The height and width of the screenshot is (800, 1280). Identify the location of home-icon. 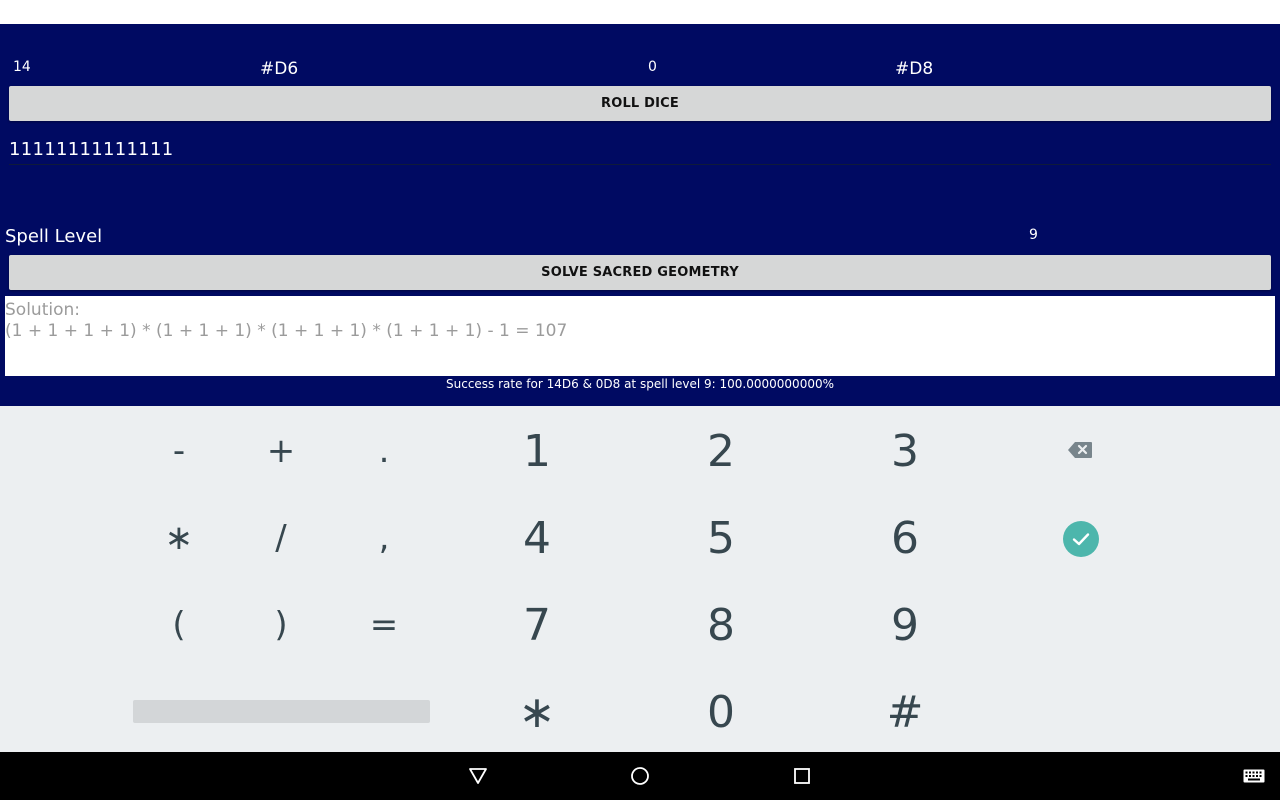
(640, 776).